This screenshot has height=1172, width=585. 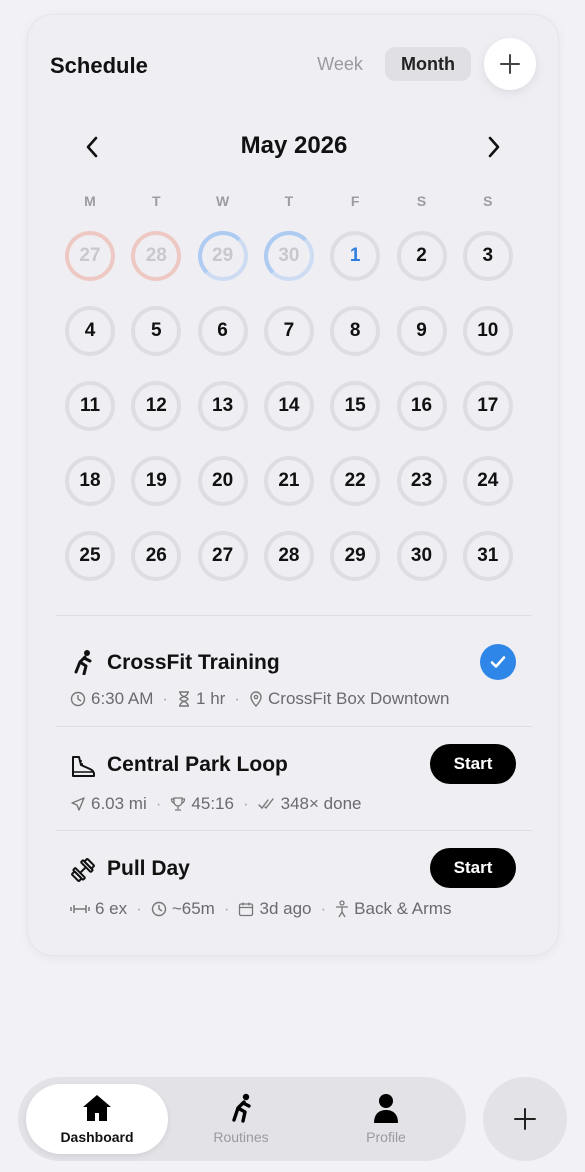 I want to click on item-last-done: 3d ago, so click(x=285, y=908).